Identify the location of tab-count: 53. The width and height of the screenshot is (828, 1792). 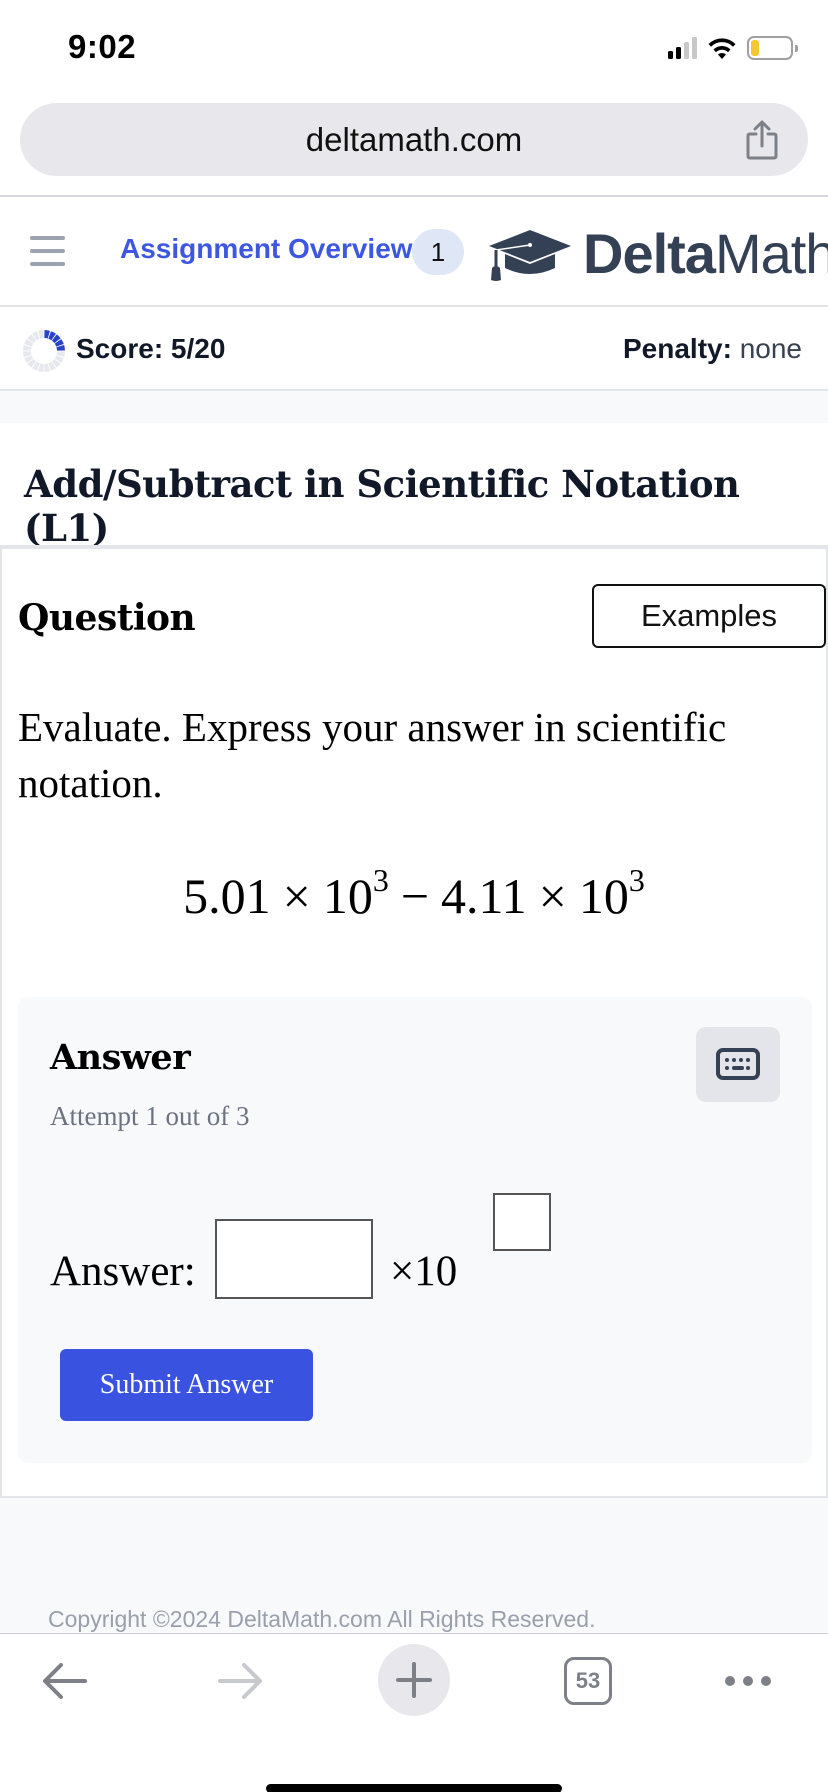
(588, 1681).